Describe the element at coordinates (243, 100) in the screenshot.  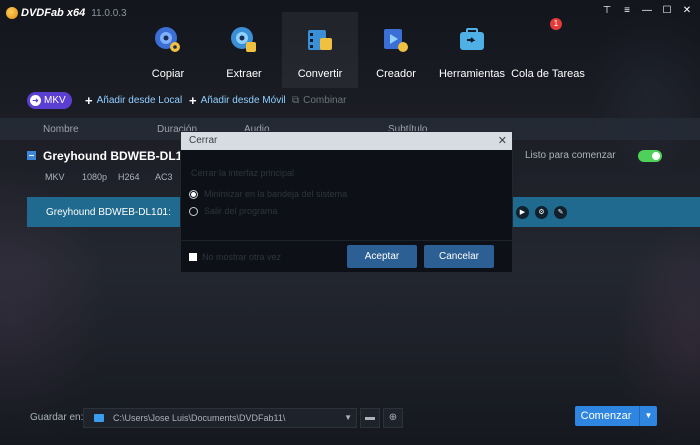
I see `add-mobile-label: Añadir desde Móvil` at that location.